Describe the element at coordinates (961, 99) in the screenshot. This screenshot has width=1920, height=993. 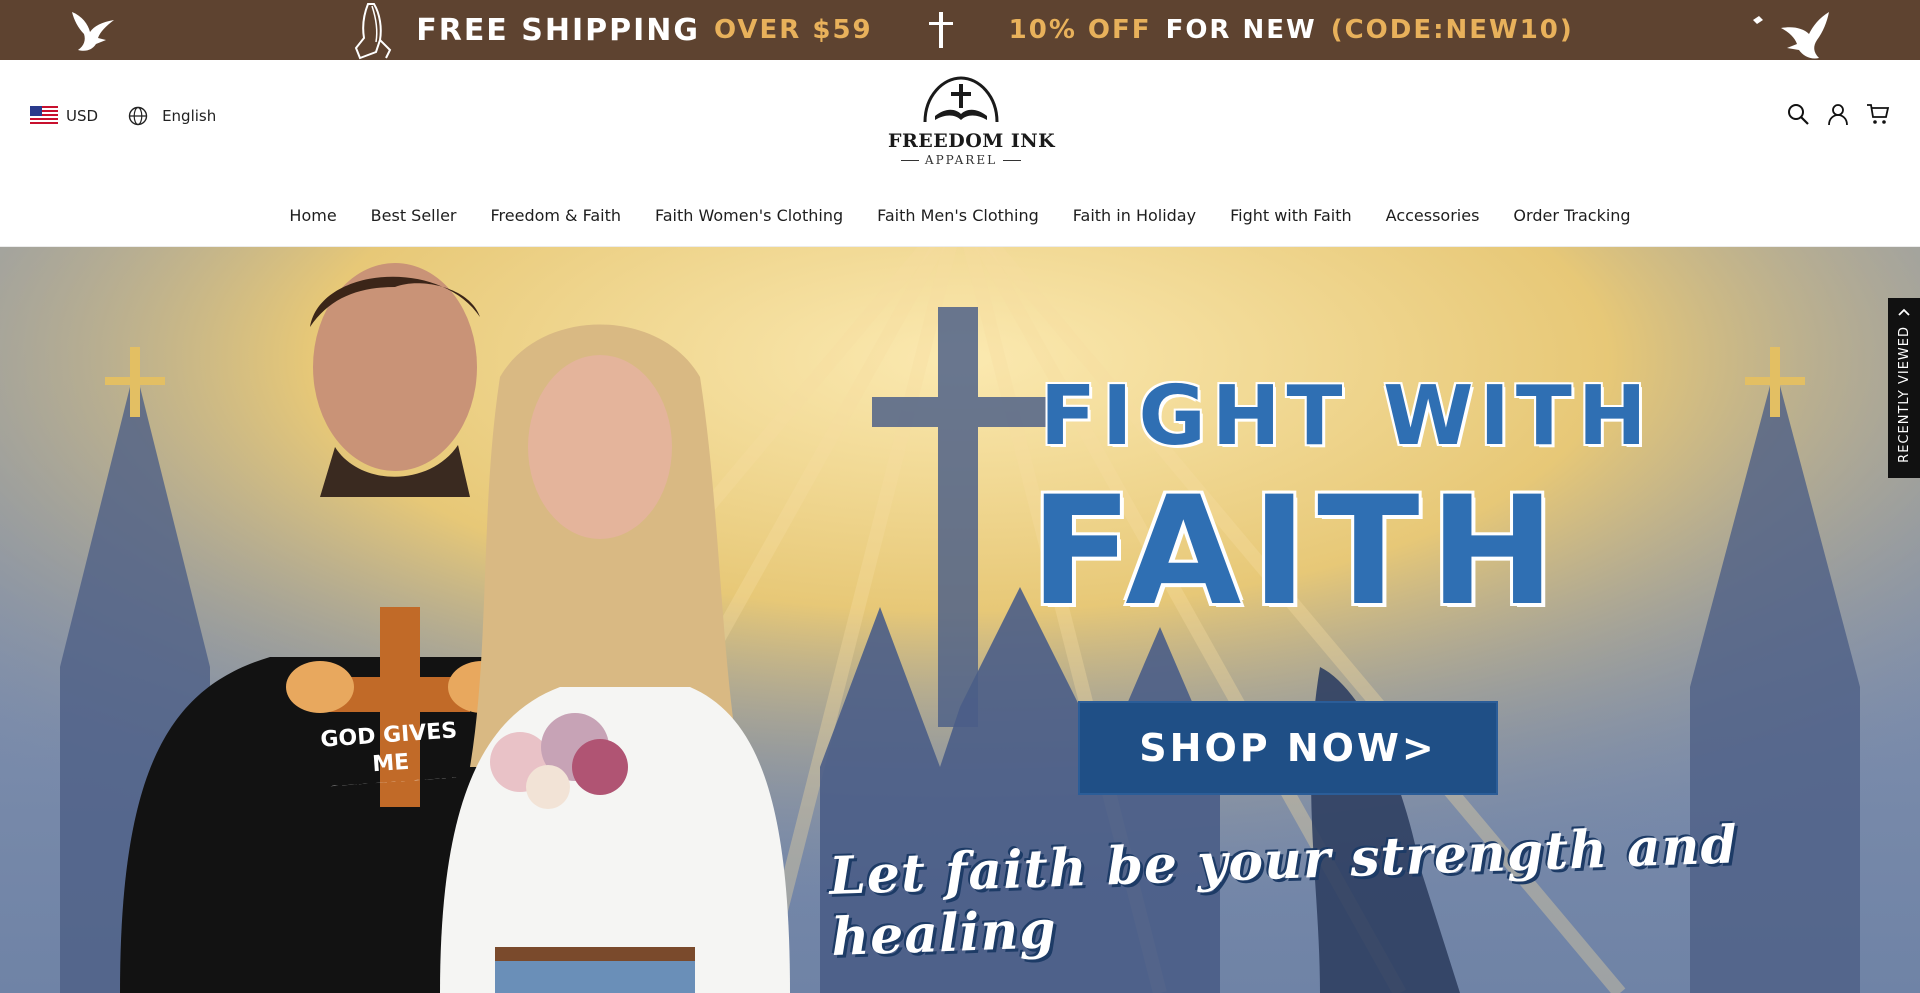
I see `logo-emblem-icon` at that location.